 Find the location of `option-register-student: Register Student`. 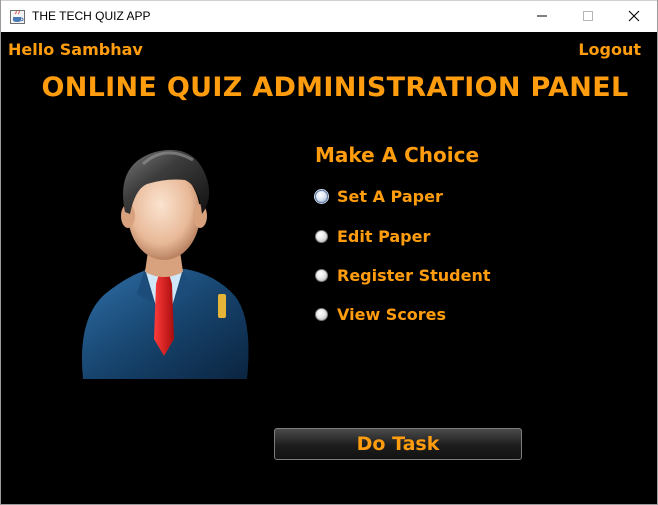

option-register-student: Register Student is located at coordinates (403, 275).